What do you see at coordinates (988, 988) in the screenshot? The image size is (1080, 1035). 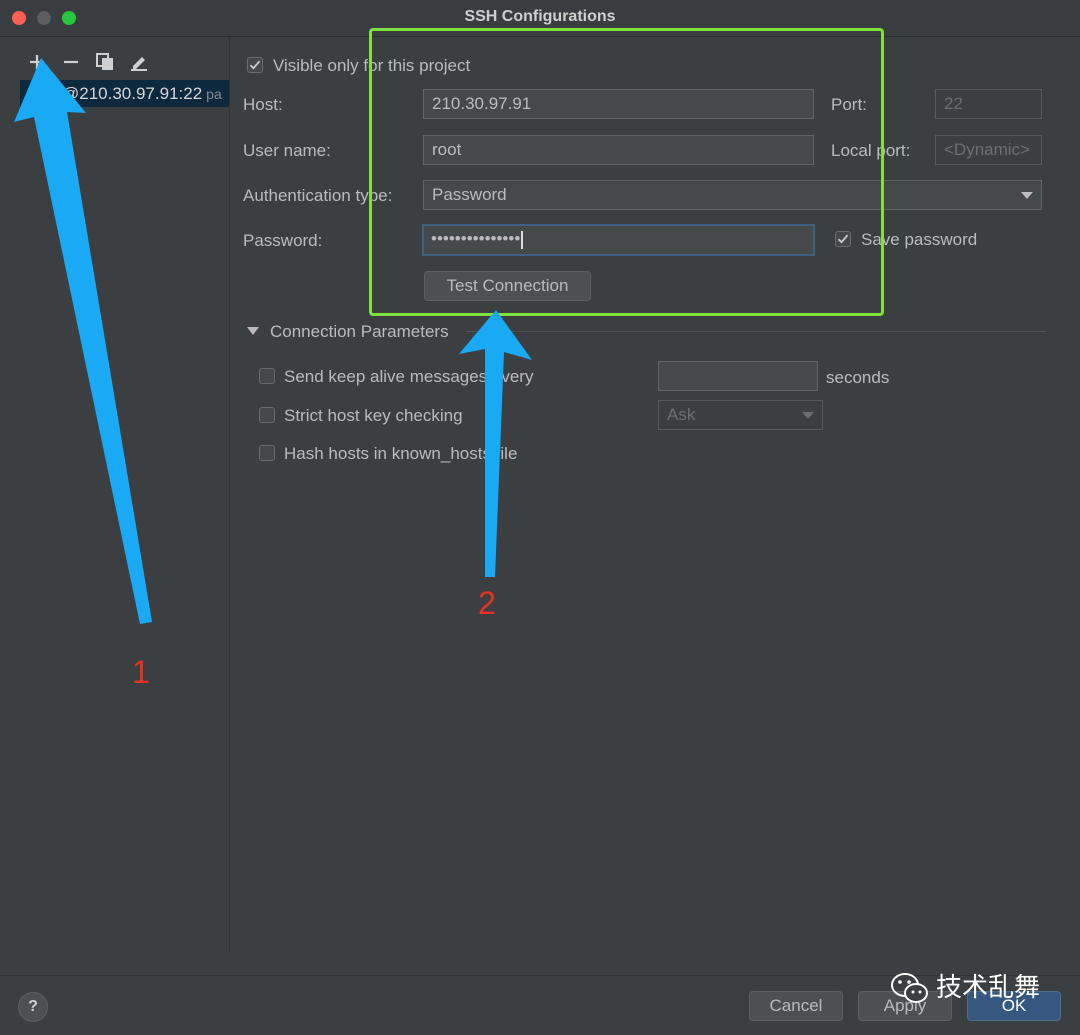 I see `watermark-text: 技术乱舞` at bounding box center [988, 988].